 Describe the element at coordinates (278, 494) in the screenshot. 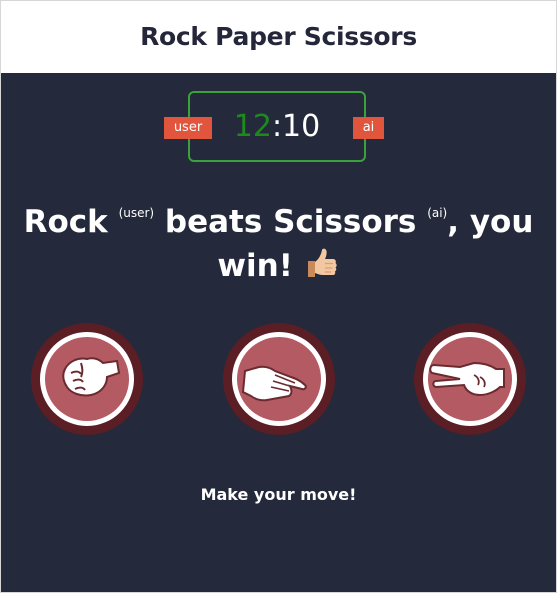

I see `move-prompt: Make your move!` at that location.